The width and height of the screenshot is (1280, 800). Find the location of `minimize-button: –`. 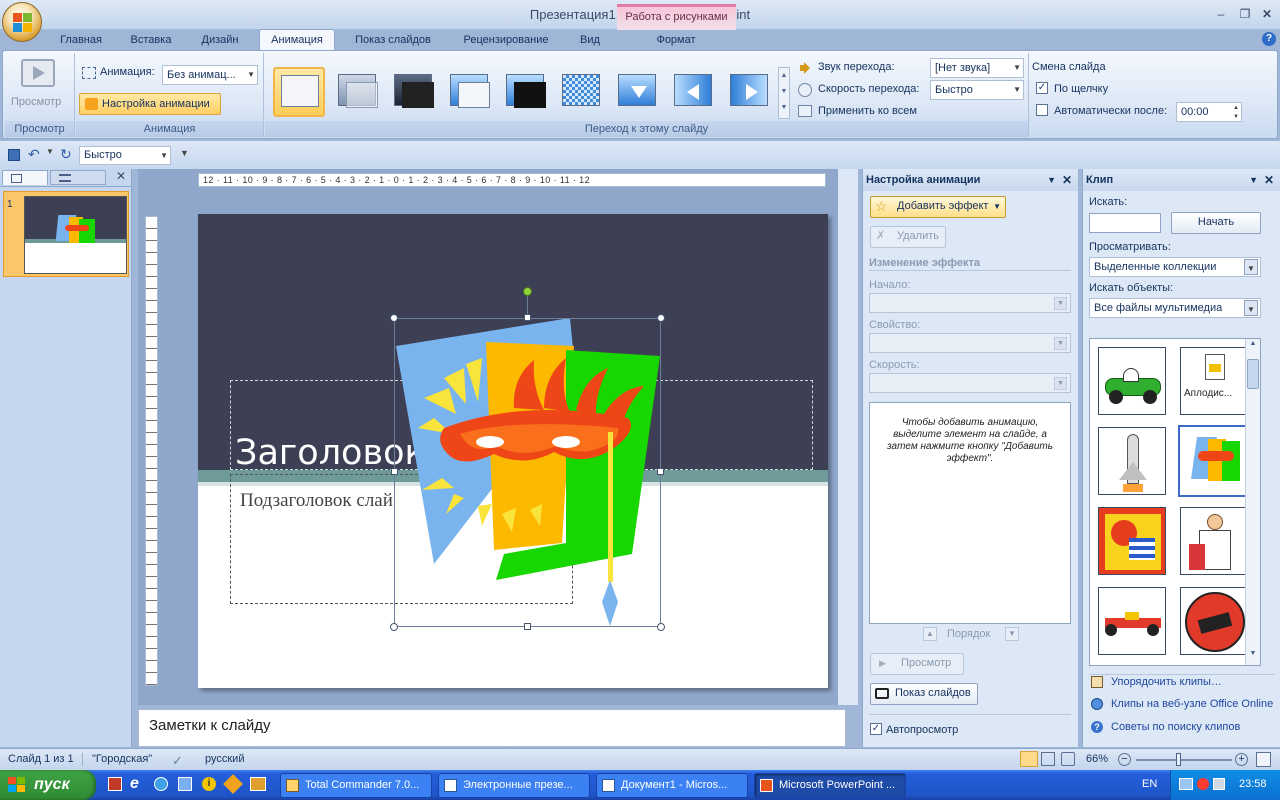

minimize-button: – is located at coordinates (1221, 14).